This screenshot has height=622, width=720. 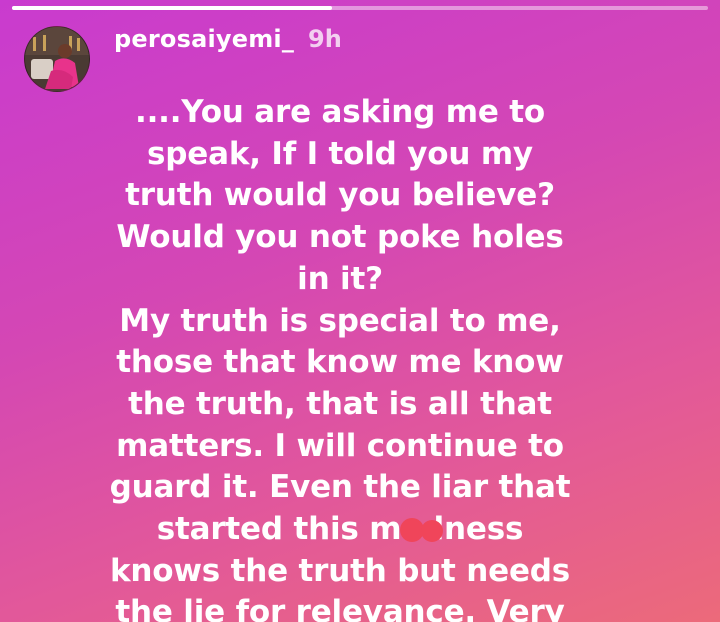 I want to click on username: perosaiyemi_, so click(x=204, y=39).